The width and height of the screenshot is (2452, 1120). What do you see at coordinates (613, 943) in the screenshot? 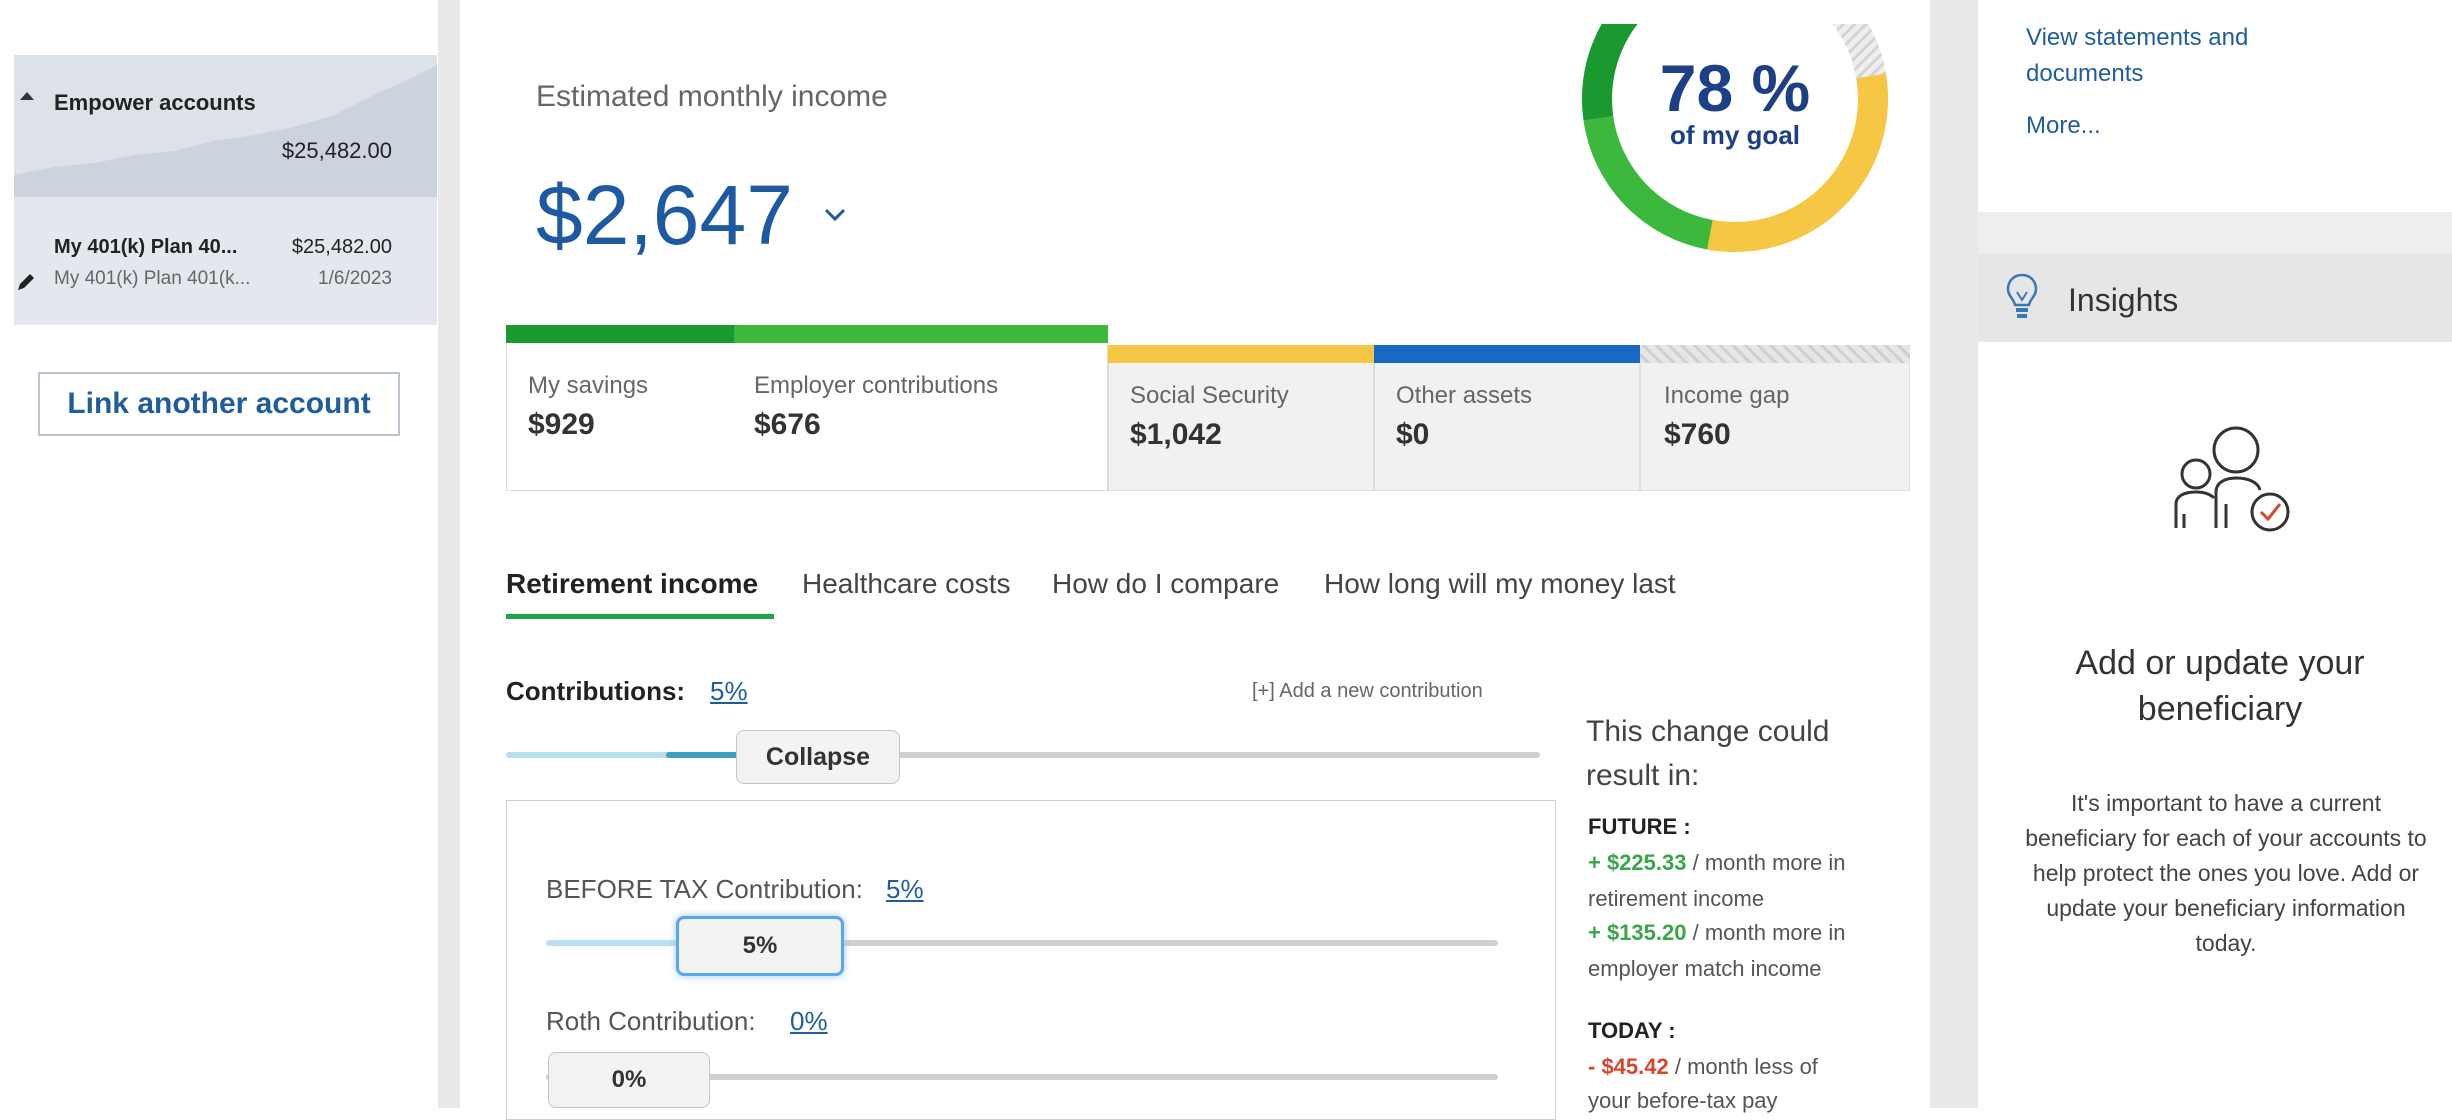
I see `before-tax-slider-fill` at bounding box center [613, 943].